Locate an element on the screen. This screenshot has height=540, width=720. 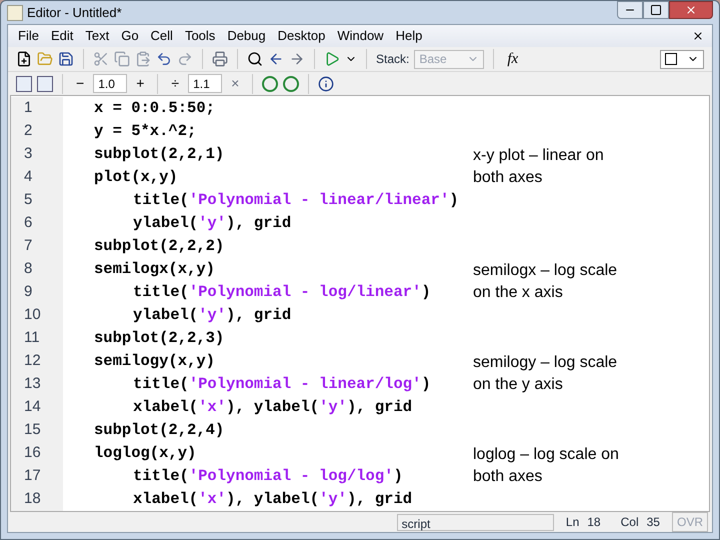
line-number: 17 is located at coordinates (37, 476).